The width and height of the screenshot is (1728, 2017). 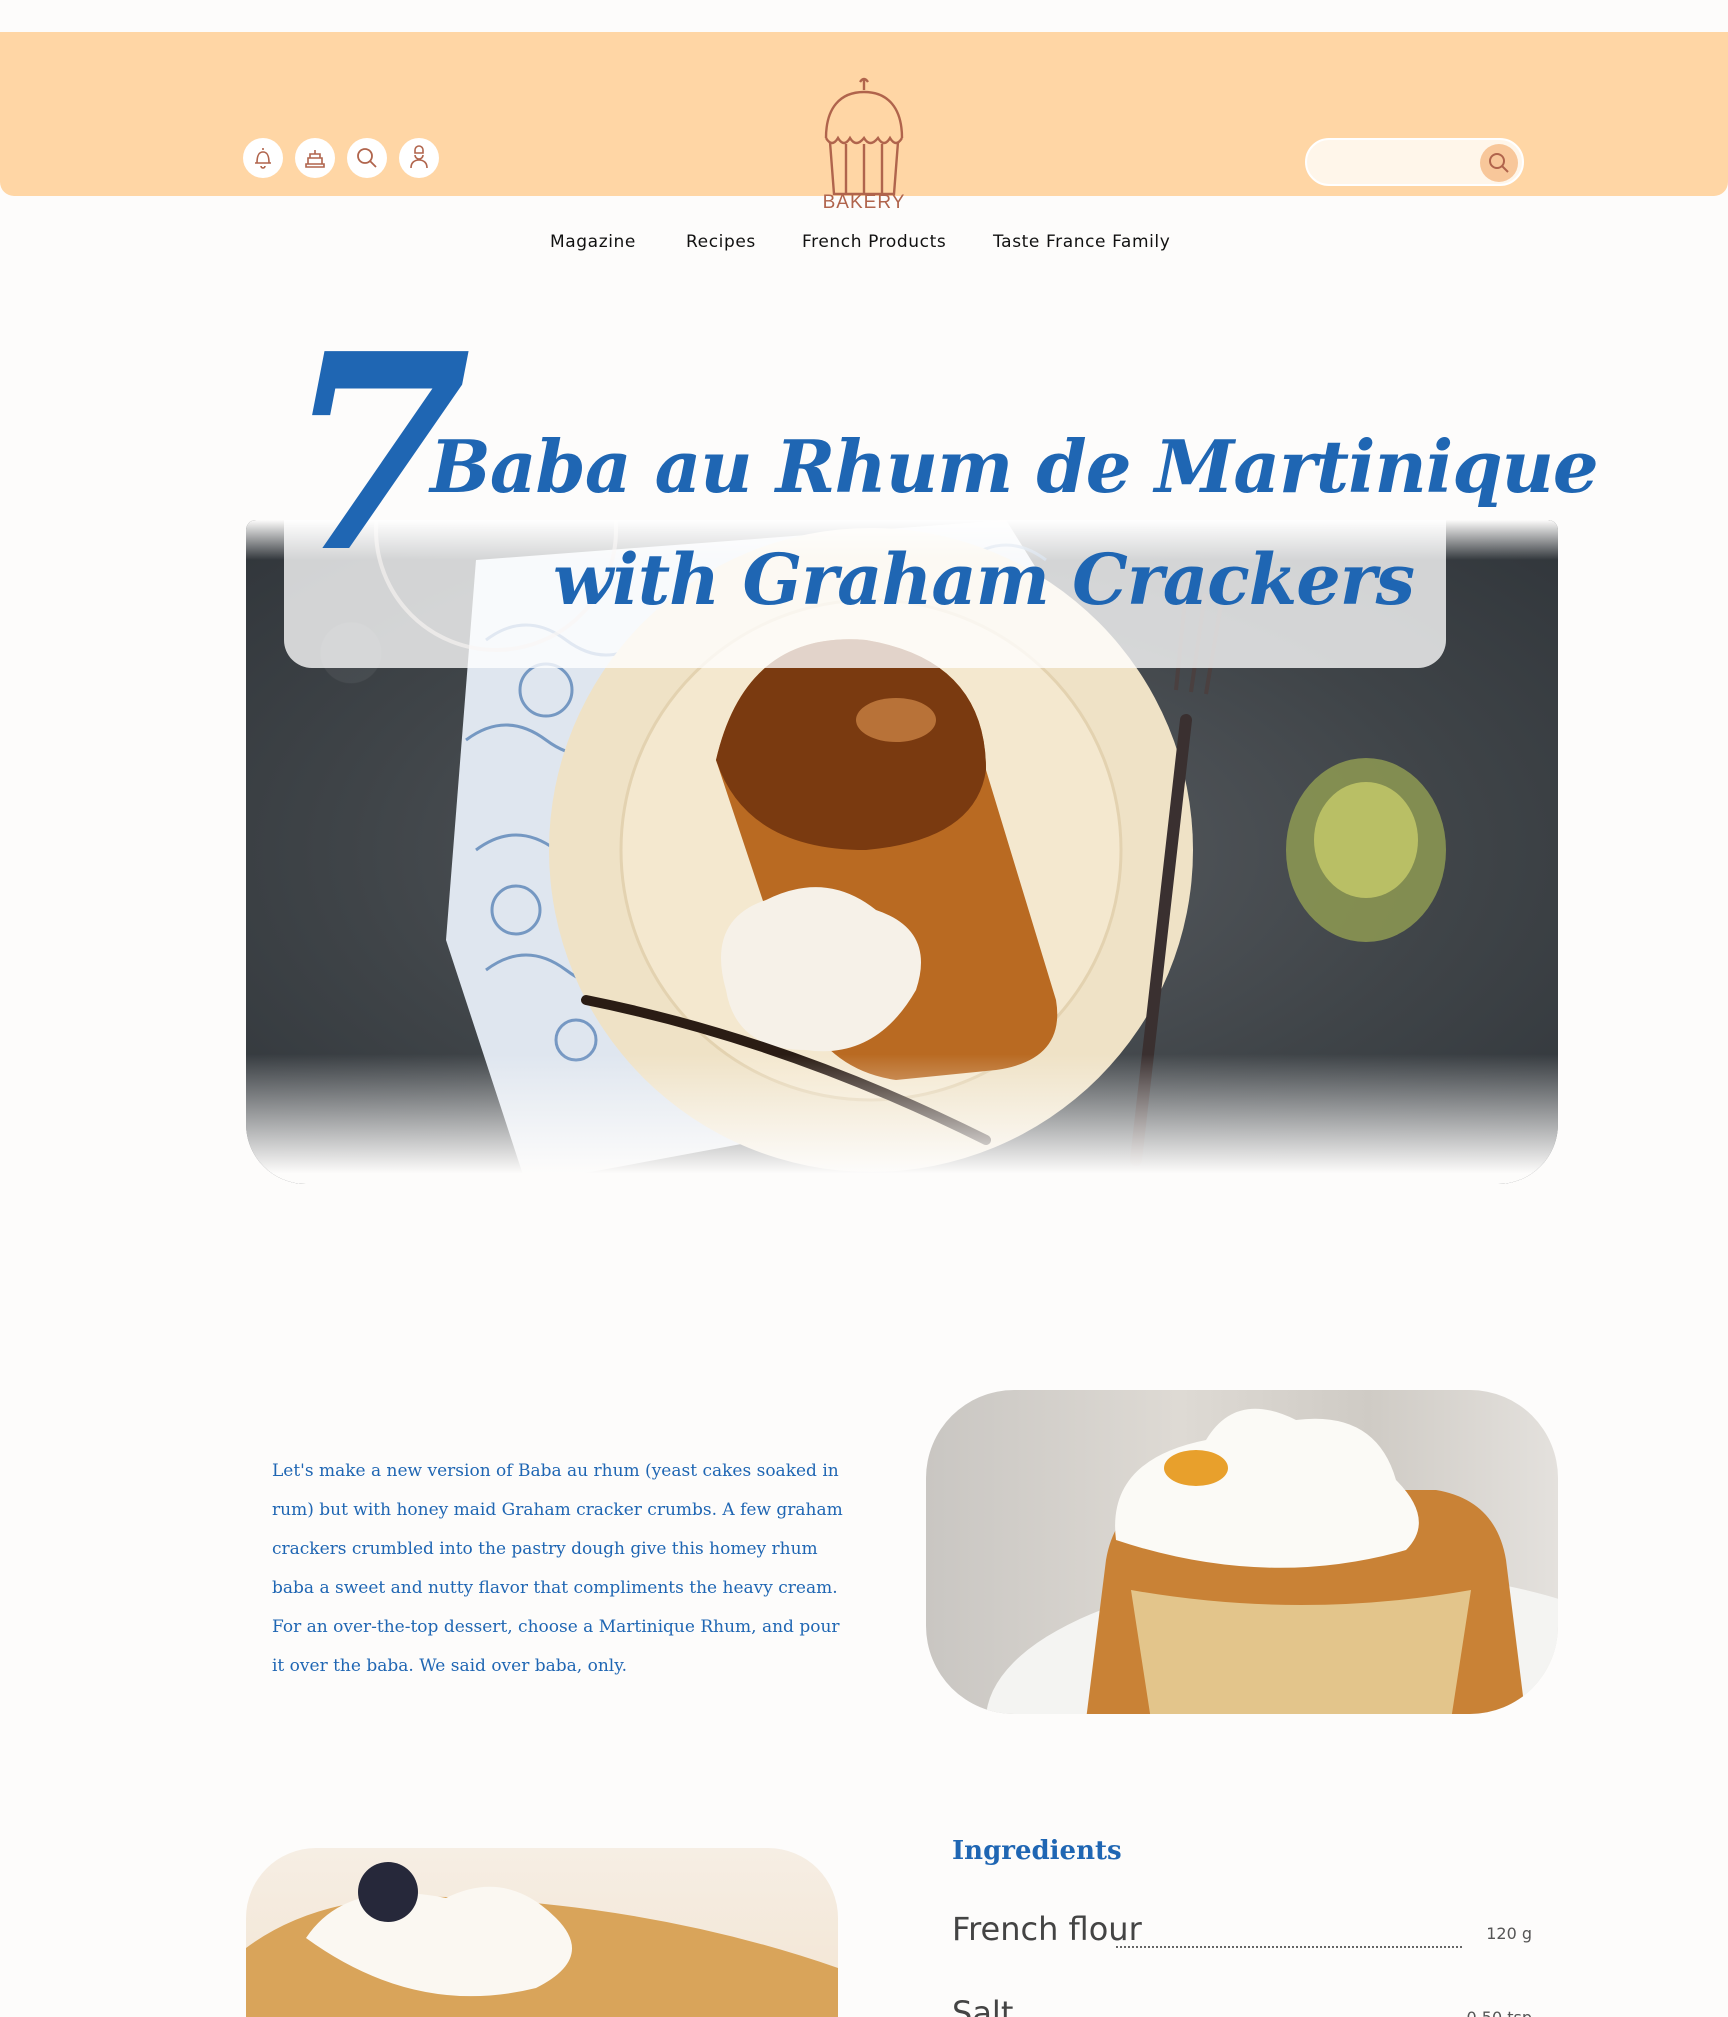 What do you see at coordinates (1047, 1929) in the screenshot?
I see `ingredient-name: French flour` at bounding box center [1047, 1929].